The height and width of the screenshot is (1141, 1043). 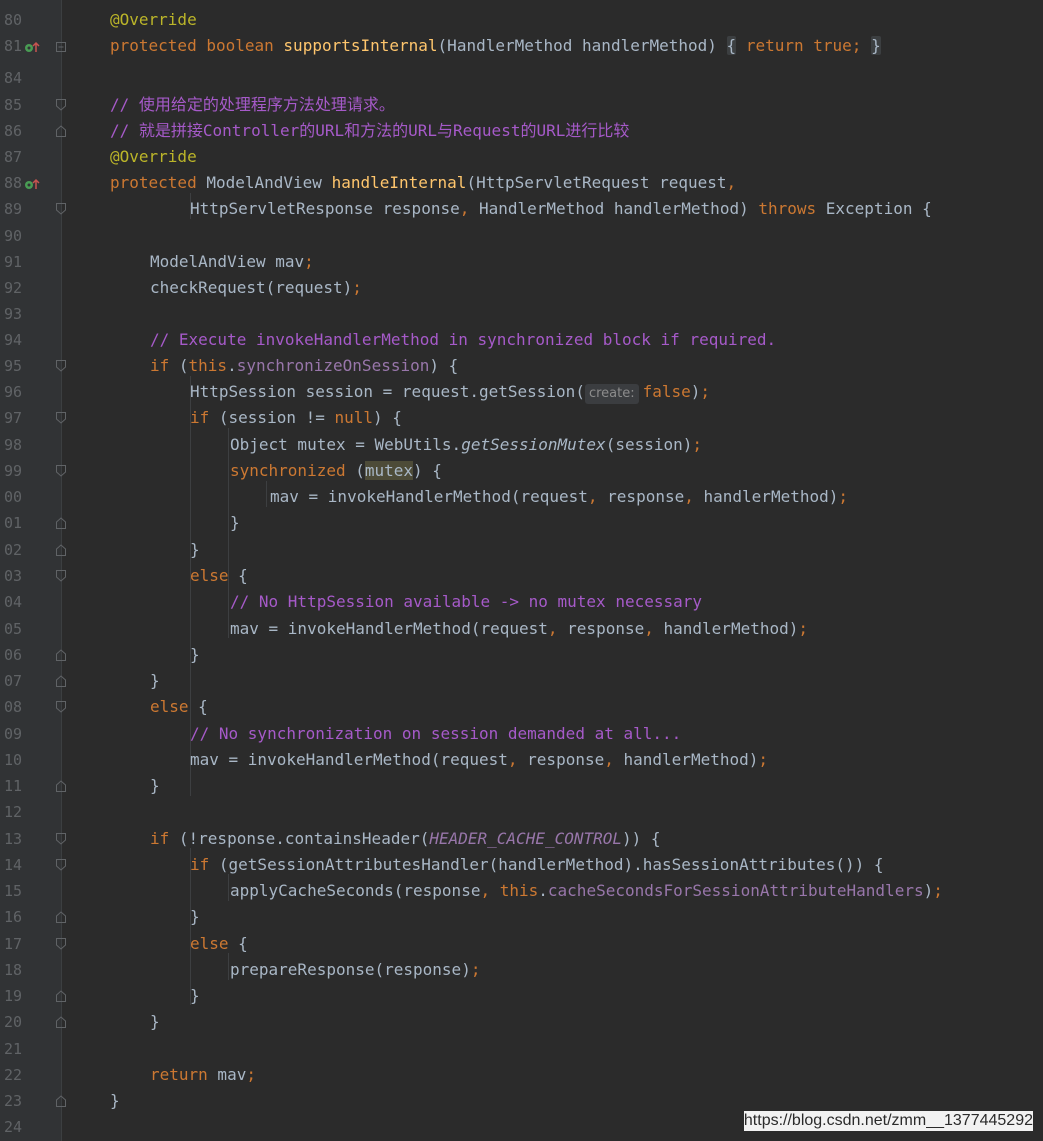 I want to click on collapse-icon, so click(x=61, y=45).